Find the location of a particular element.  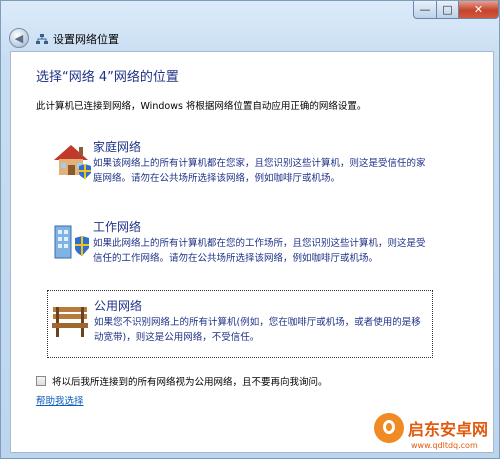

network-icon is located at coordinates (42, 39).